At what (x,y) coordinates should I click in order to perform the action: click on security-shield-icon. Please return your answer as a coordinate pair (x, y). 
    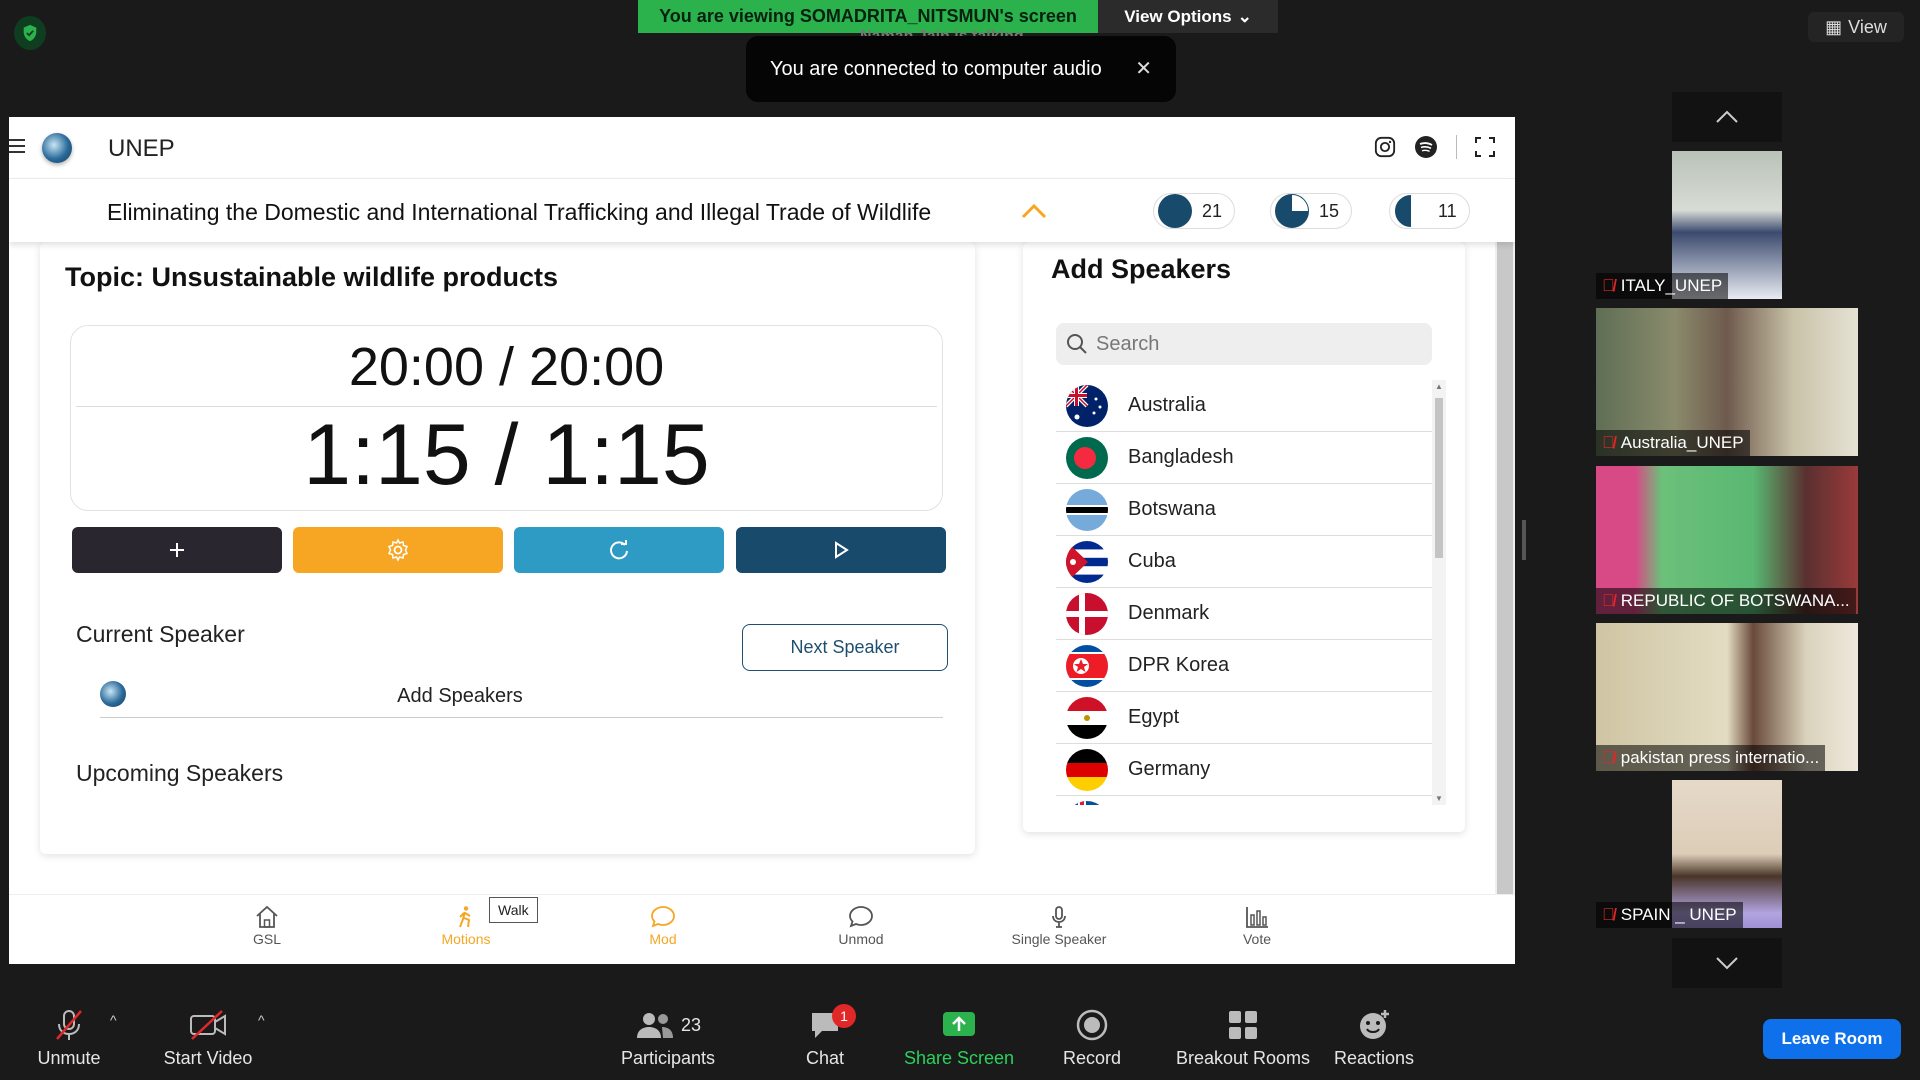
    Looking at the image, I should click on (30, 33).